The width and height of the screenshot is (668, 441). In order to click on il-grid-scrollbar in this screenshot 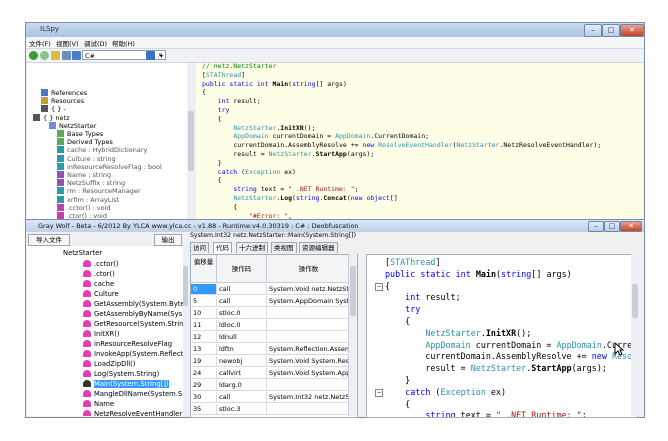, I will do `click(352, 335)`.